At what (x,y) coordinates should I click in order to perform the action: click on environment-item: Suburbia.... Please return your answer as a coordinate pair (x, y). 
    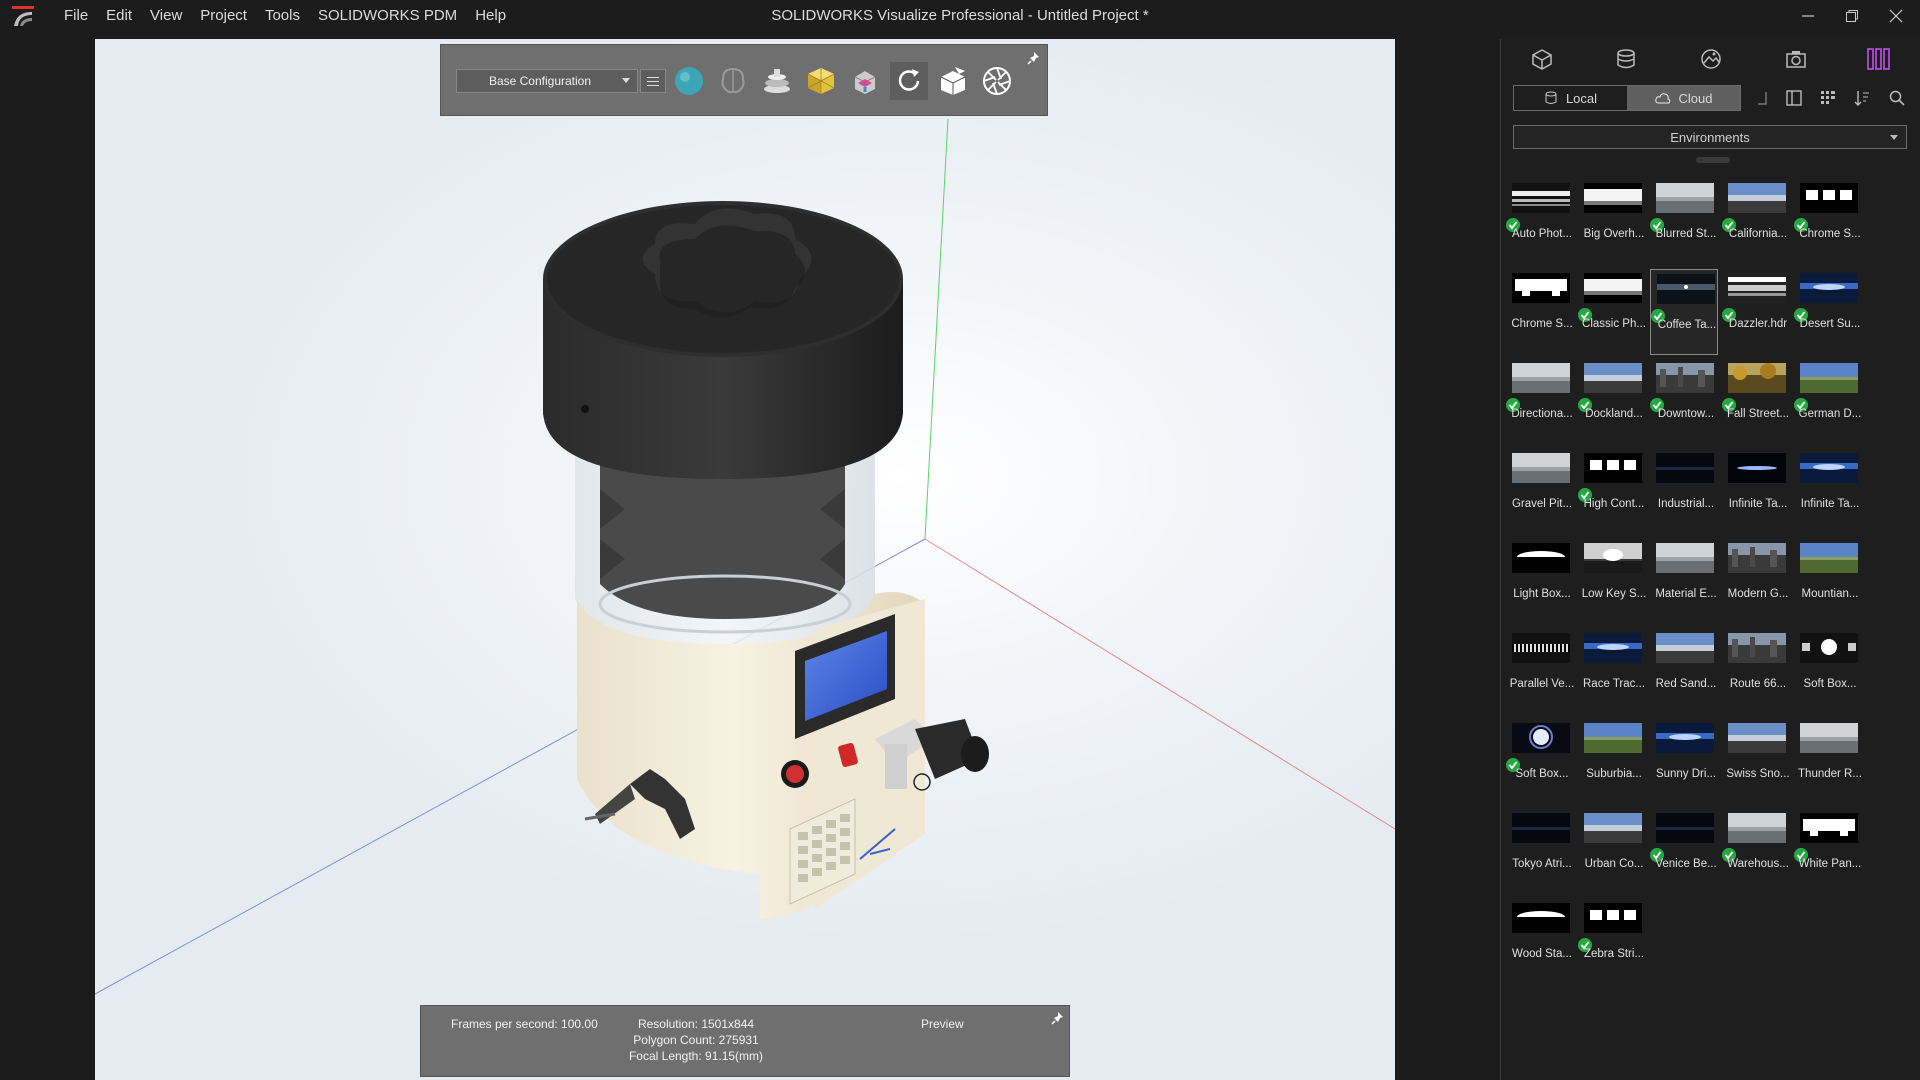
    Looking at the image, I should click on (1612, 762).